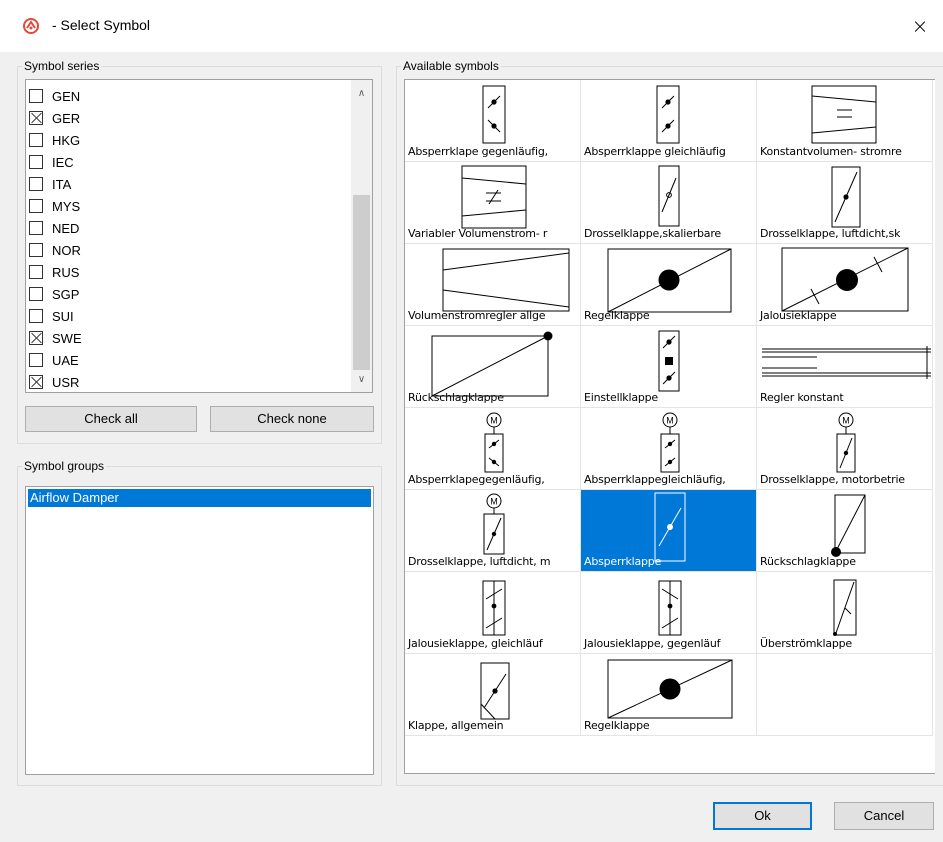  Describe the element at coordinates (798, 315) in the screenshot. I see `symbol-label: Jalousieklappe` at that location.